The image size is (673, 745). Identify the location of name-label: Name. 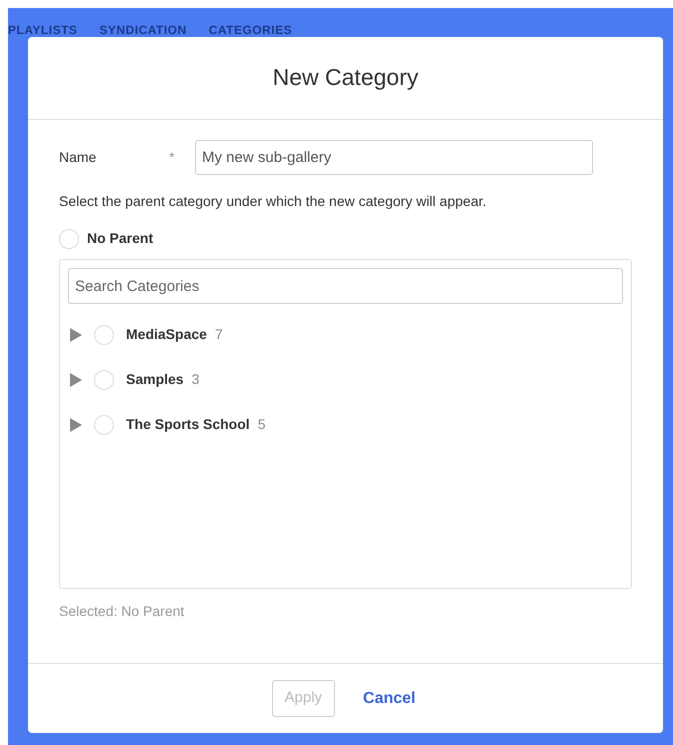
(78, 157).